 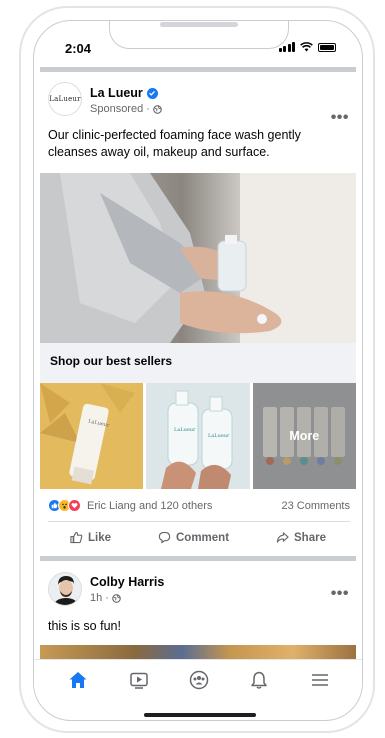 I want to click on feed-separator, so click(x=198, y=69).